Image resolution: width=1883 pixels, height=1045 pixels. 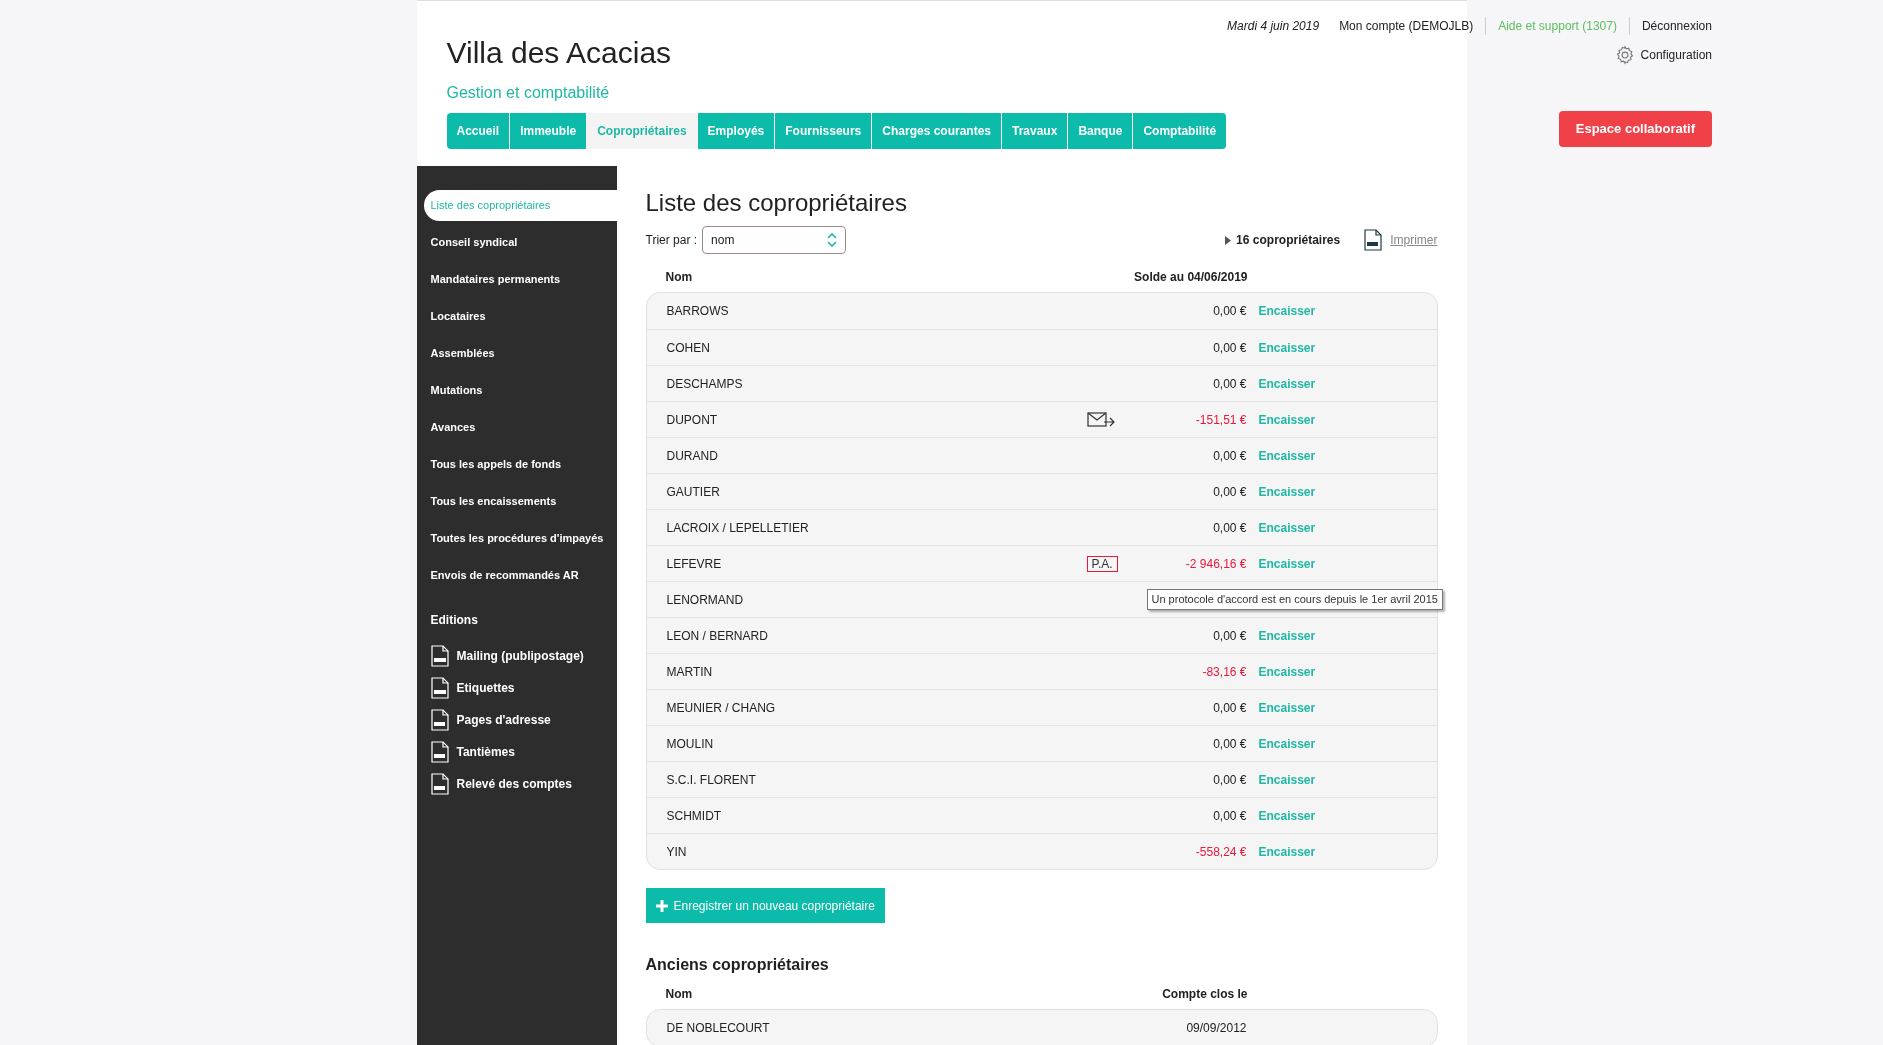 I want to click on add-owner-button: Enregistrer un nouveau copropriétaire, so click(x=765, y=905).